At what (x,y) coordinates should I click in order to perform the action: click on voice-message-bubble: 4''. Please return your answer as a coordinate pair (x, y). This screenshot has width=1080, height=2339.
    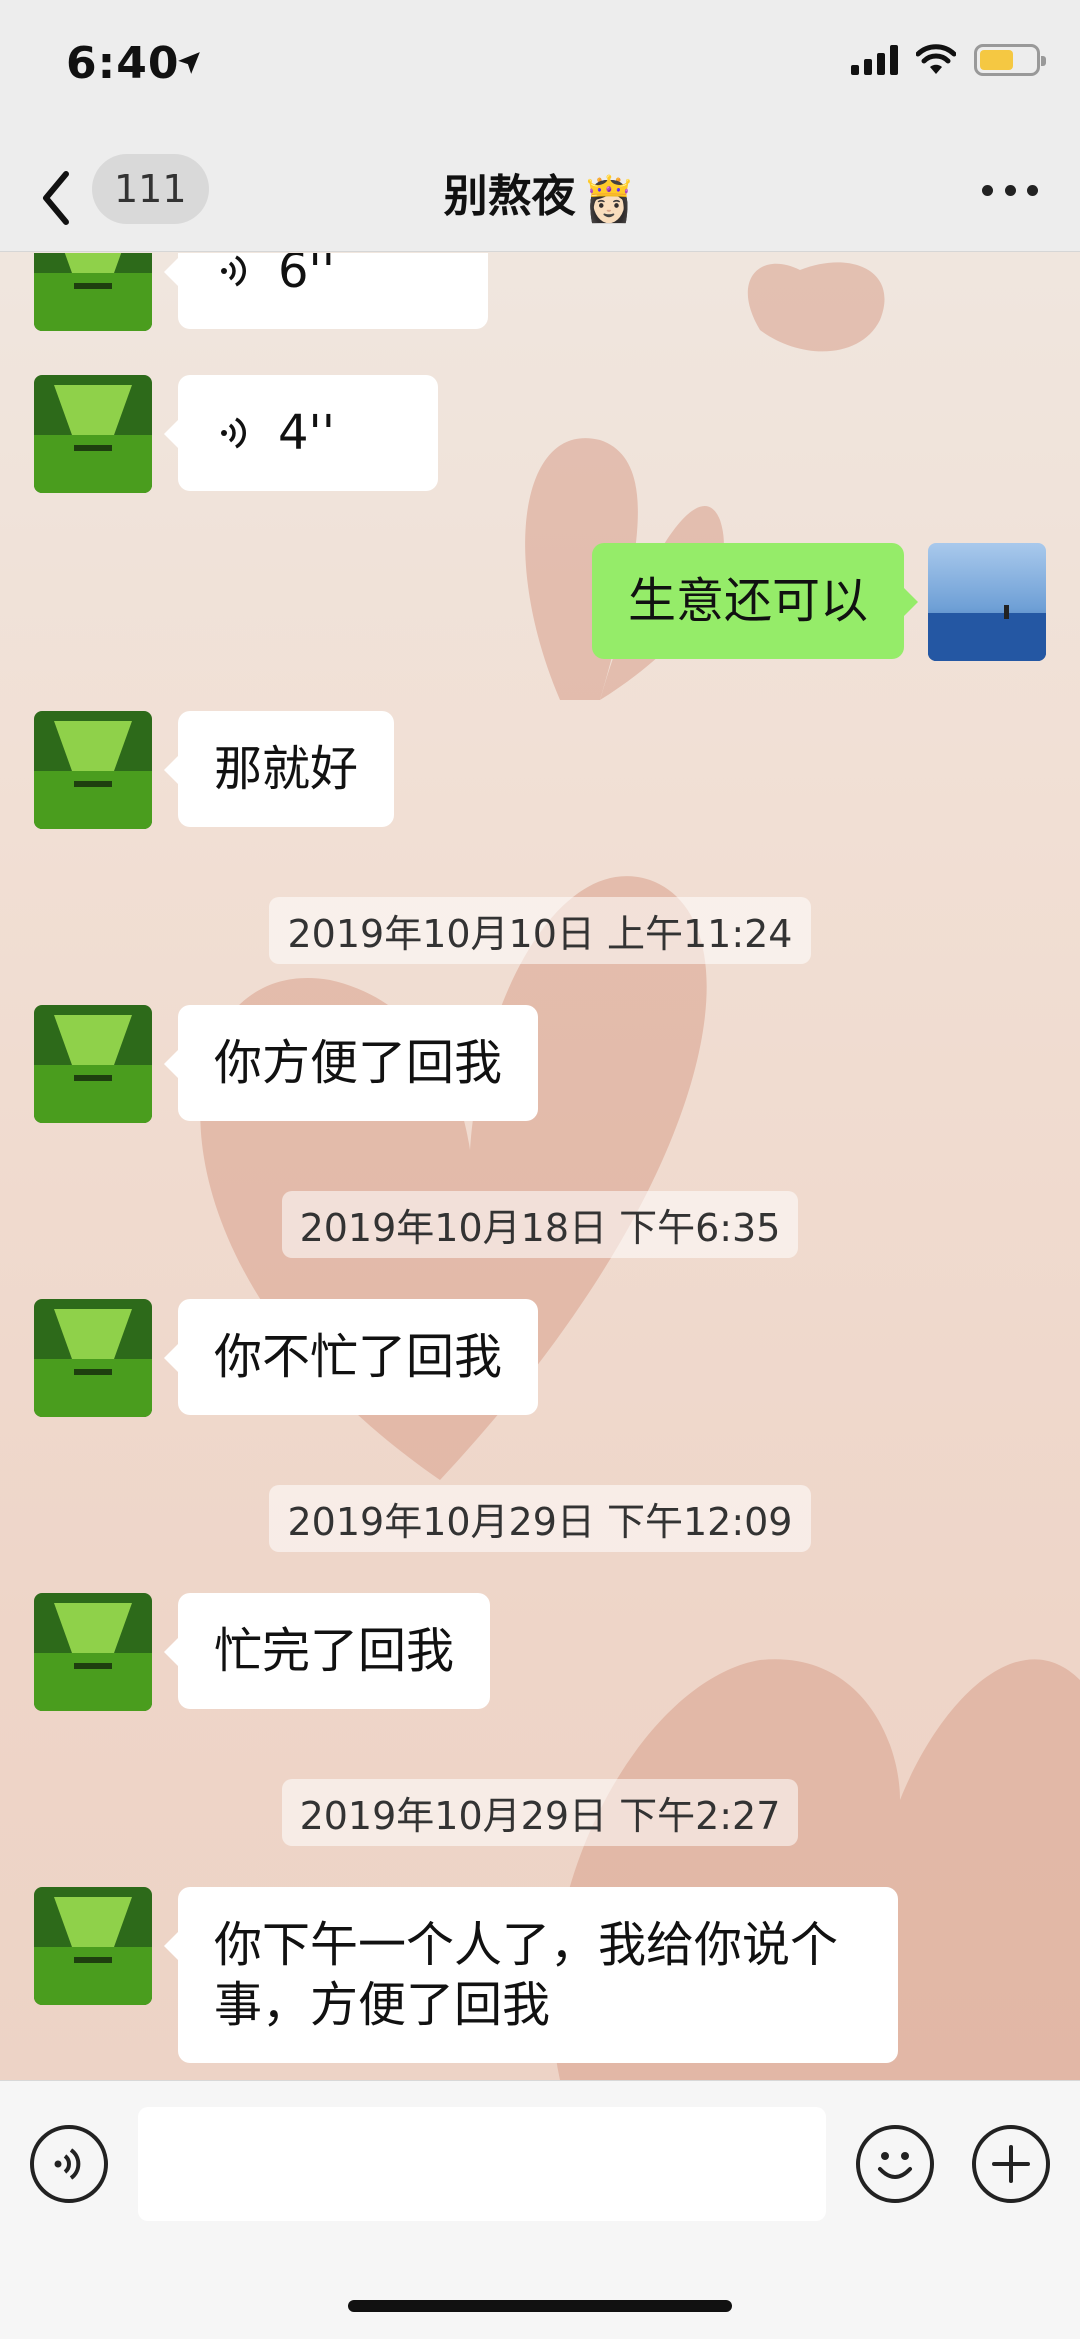
    Looking at the image, I should click on (301, 433).